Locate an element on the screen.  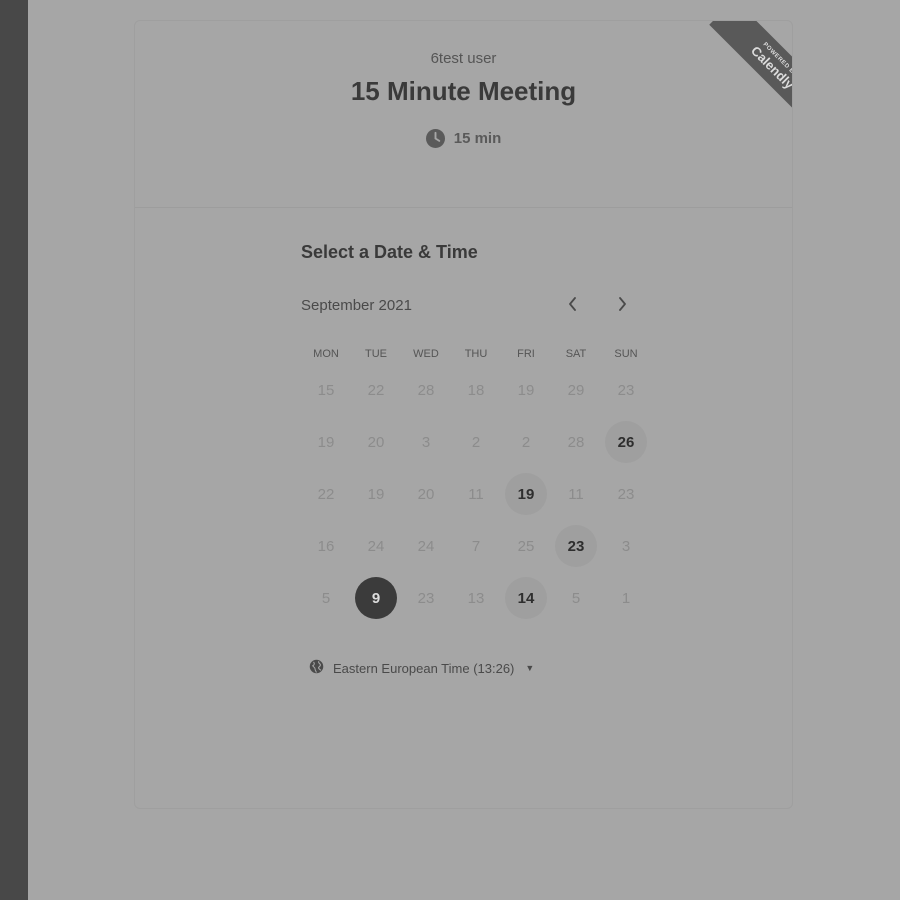
powered-by-badge: POWERED BY Calendly is located at coordinates (737, 76).